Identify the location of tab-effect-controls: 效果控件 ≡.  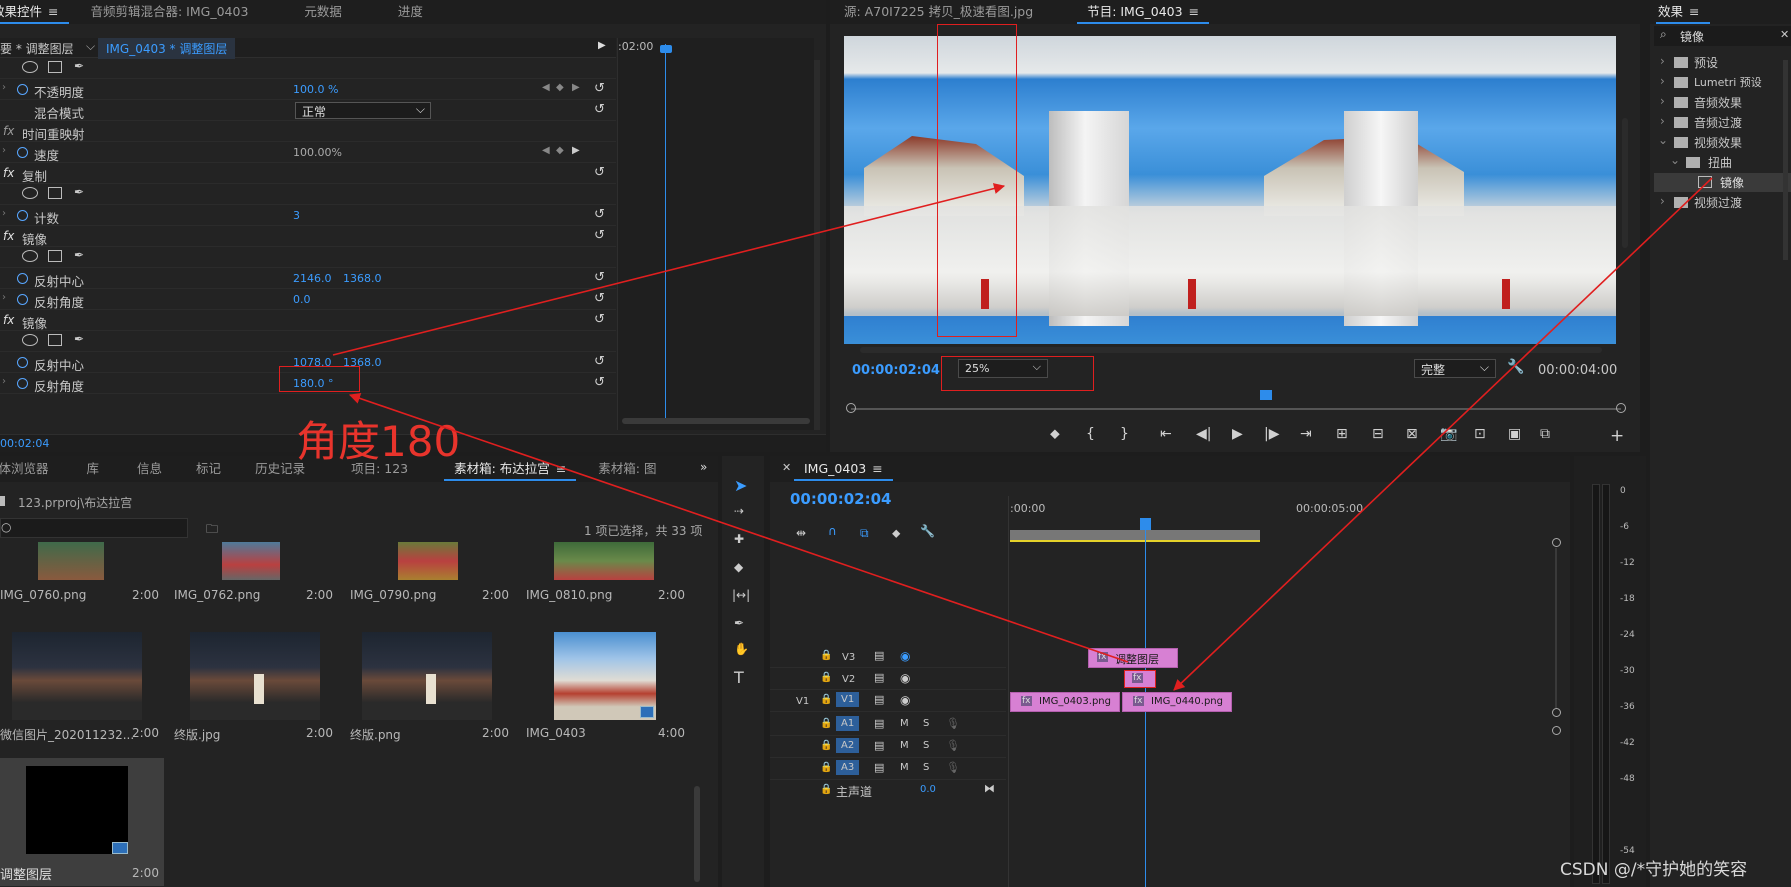
(37, 12).